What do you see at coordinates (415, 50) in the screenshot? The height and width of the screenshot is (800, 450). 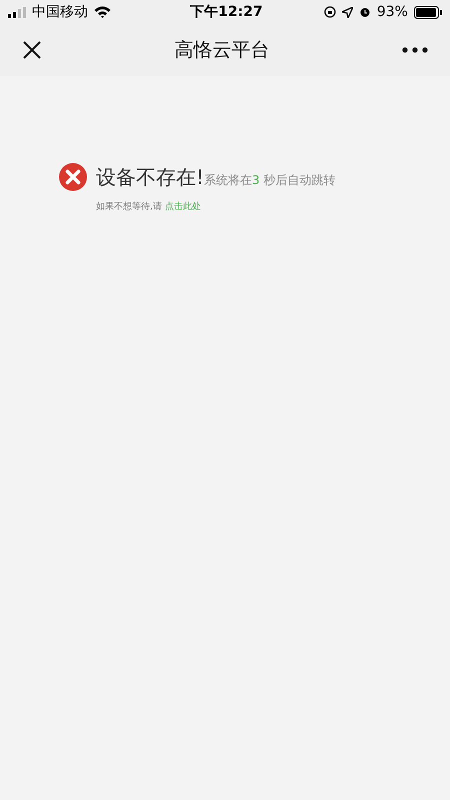 I see `more-button` at bounding box center [415, 50].